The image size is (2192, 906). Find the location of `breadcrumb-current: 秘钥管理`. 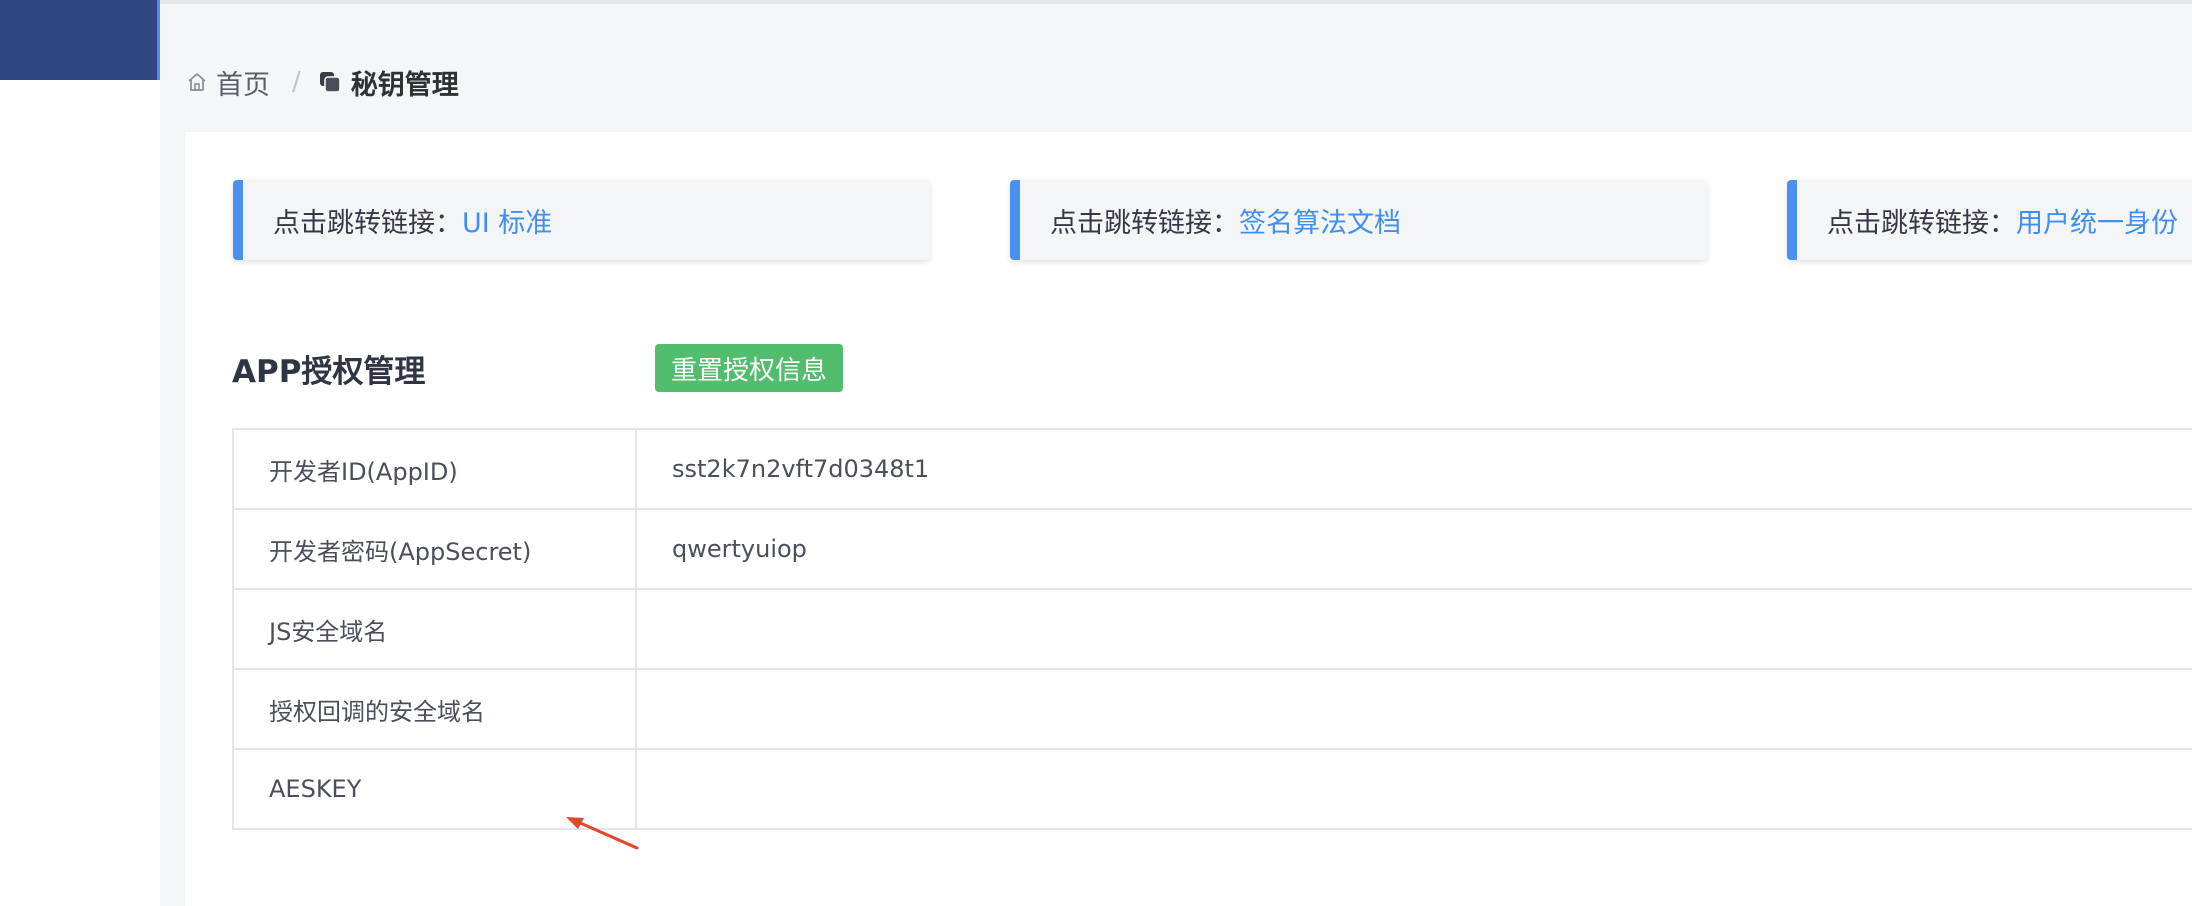

breadcrumb-current: 秘钥管理 is located at coordinates (404, 85).